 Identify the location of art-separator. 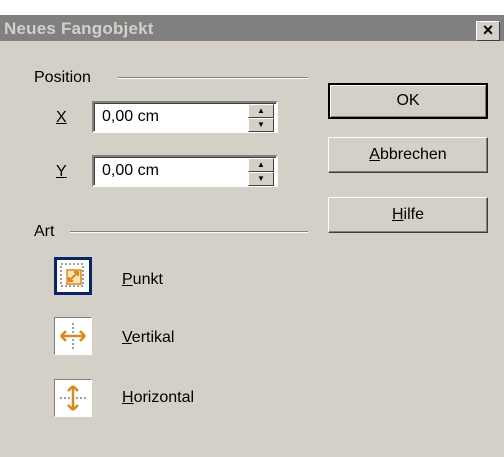
(189, 232).